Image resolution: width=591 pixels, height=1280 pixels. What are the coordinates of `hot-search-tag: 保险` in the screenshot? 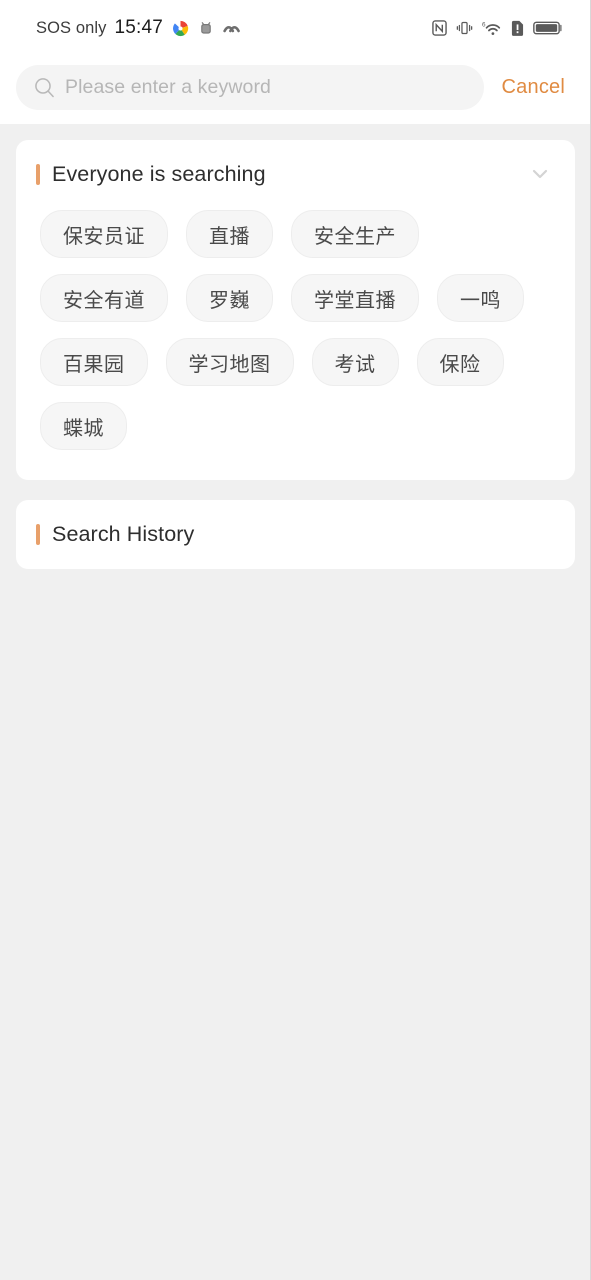 It's located at (460, 362).